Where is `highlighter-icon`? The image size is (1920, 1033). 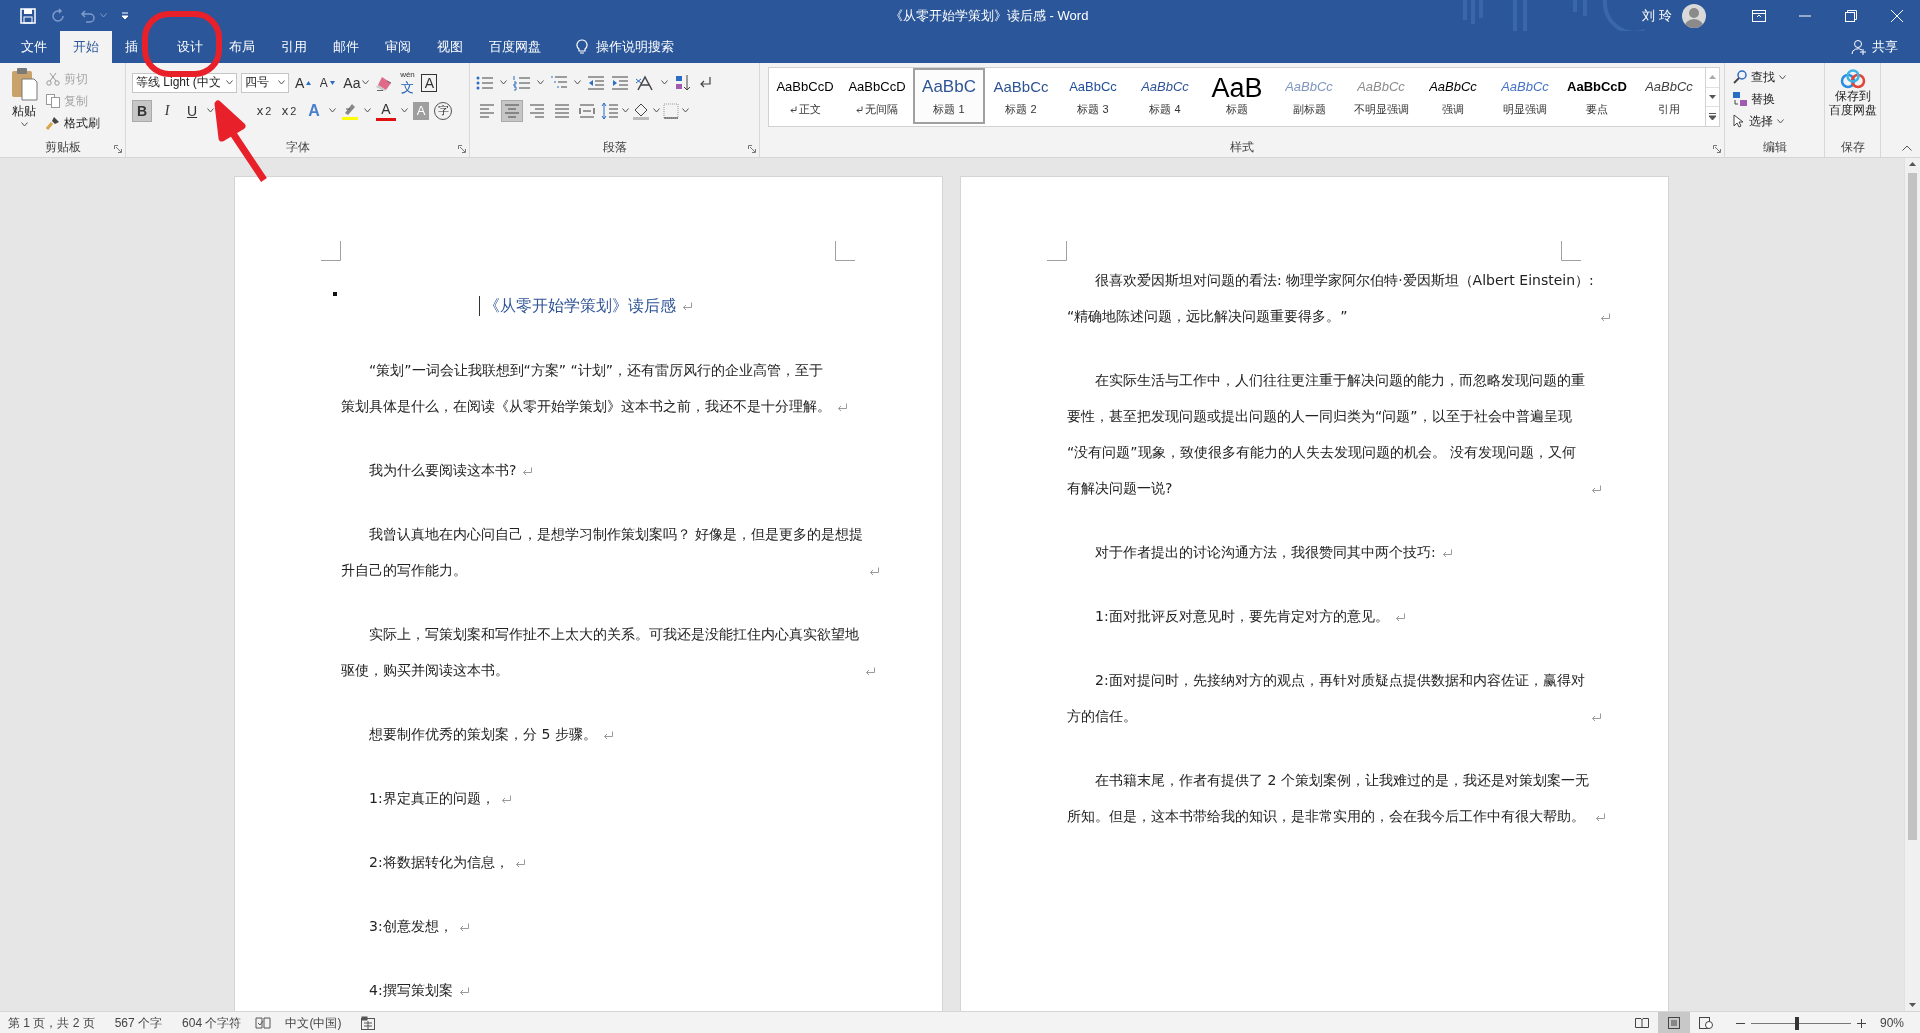 highlighter-icon is located at coordinates (350, 110).